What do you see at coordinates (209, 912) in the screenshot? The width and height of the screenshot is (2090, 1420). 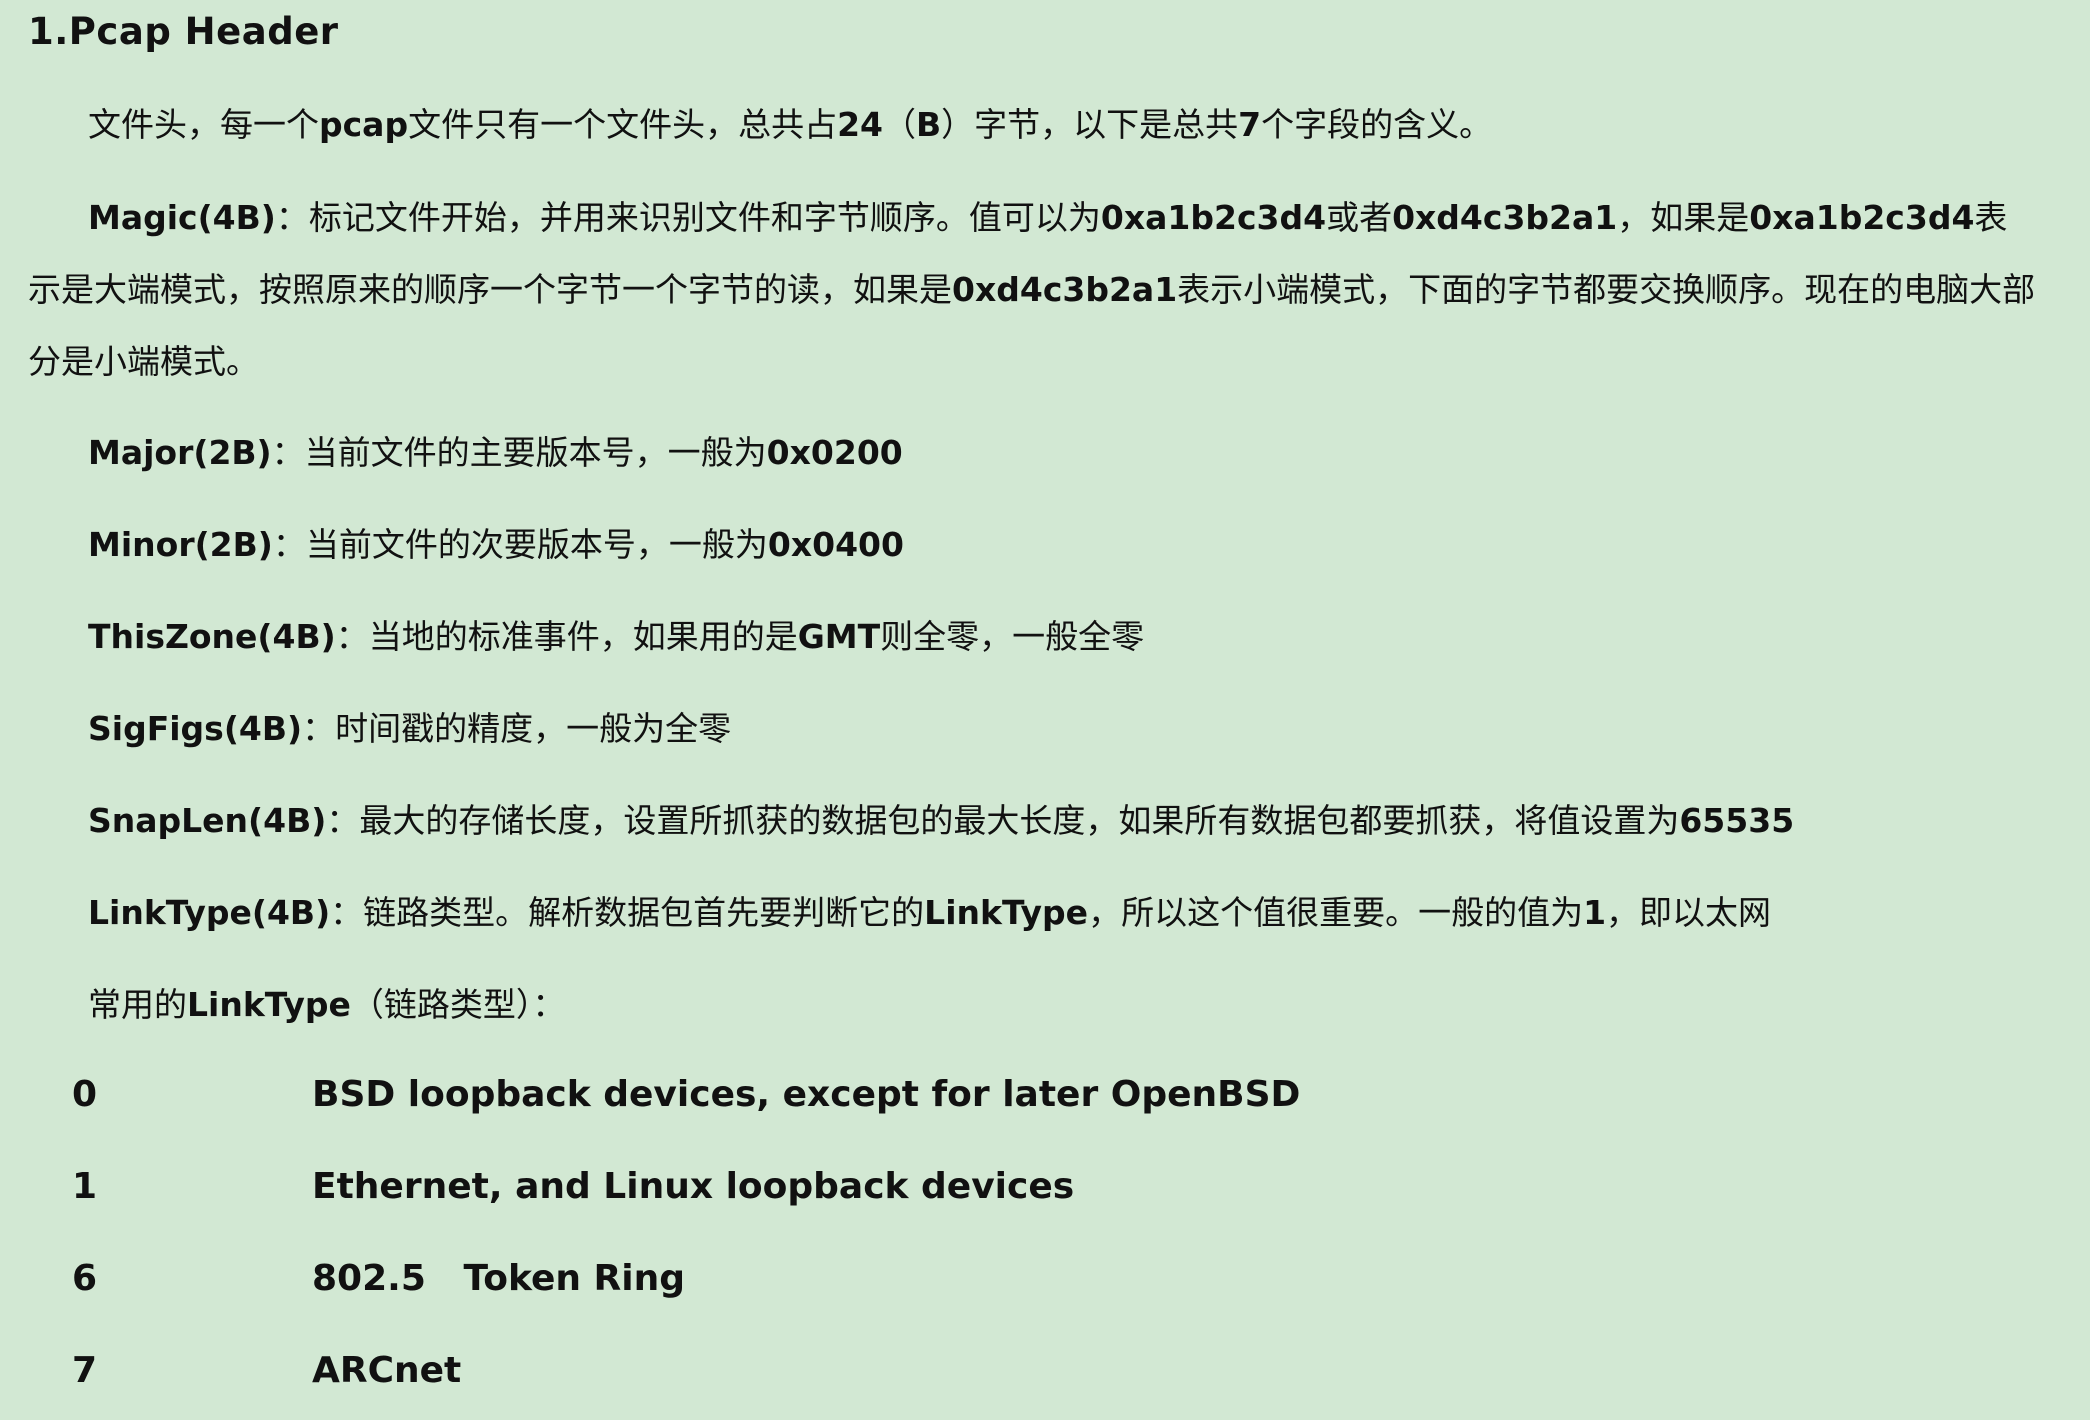 I see `field-term-linktype: LinkType(4B)` at bounding box center [209, 912].